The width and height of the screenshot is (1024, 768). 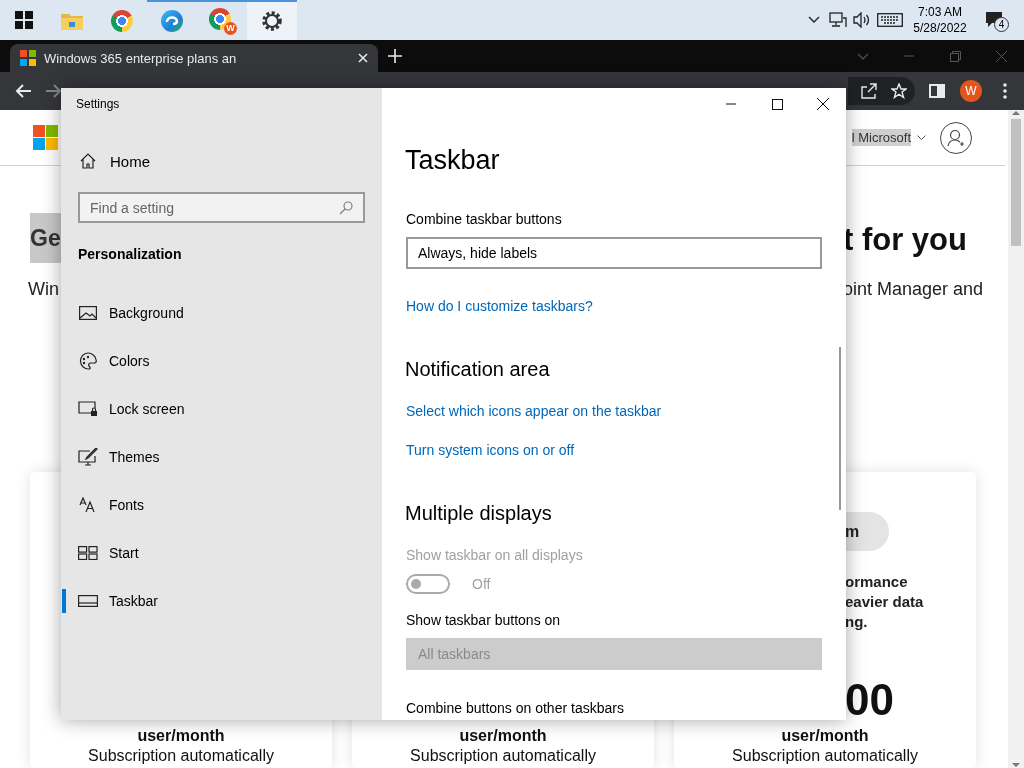 I want to click on network-icon, so click(x=838, y=20).